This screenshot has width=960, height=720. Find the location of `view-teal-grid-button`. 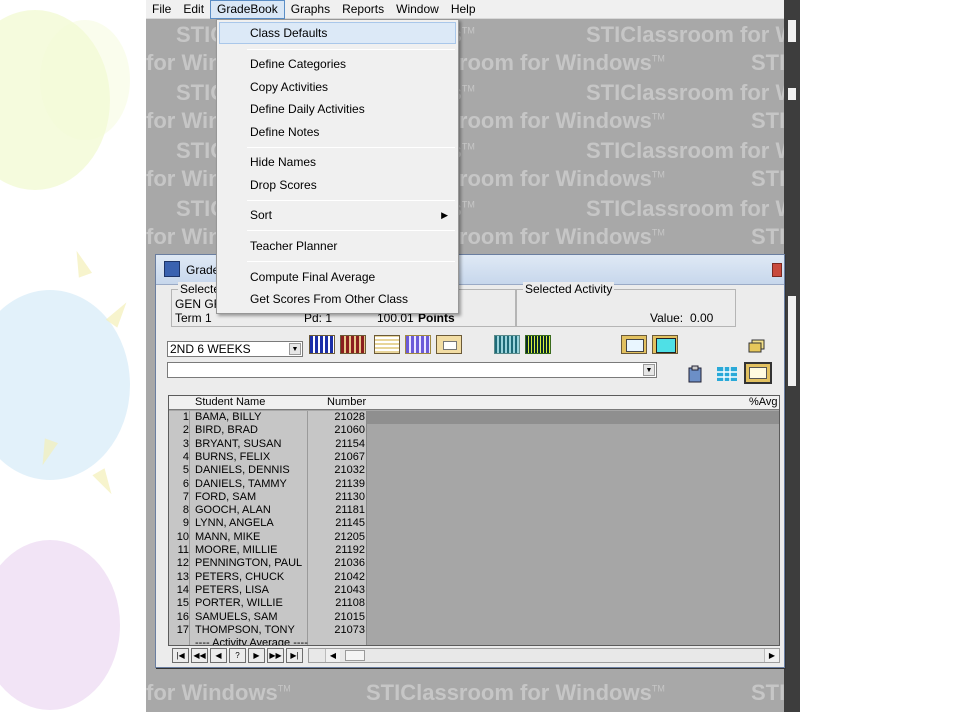

view-teal-grid-button is located at coordinates (507, 344).